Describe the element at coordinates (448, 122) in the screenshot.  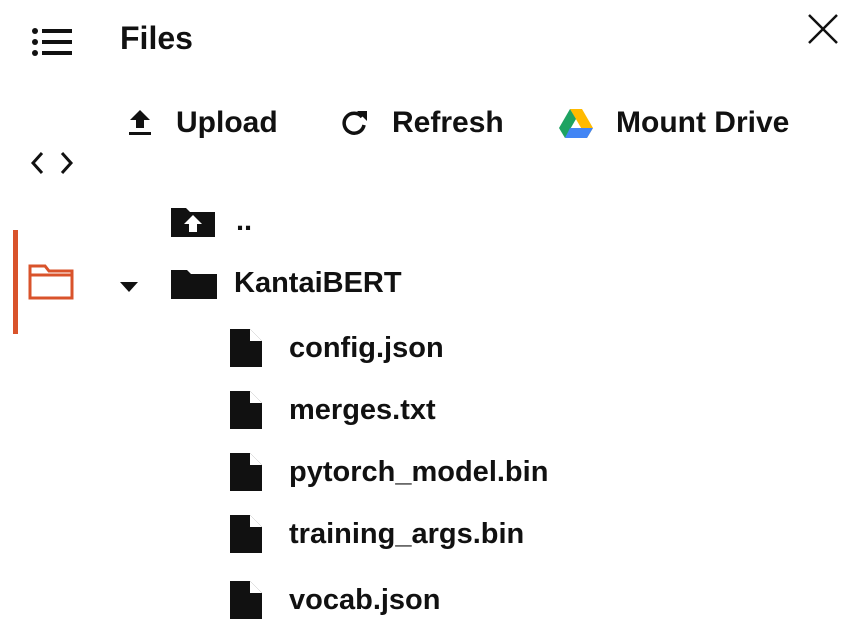
I see `refresh-label: Refresh` at that location.